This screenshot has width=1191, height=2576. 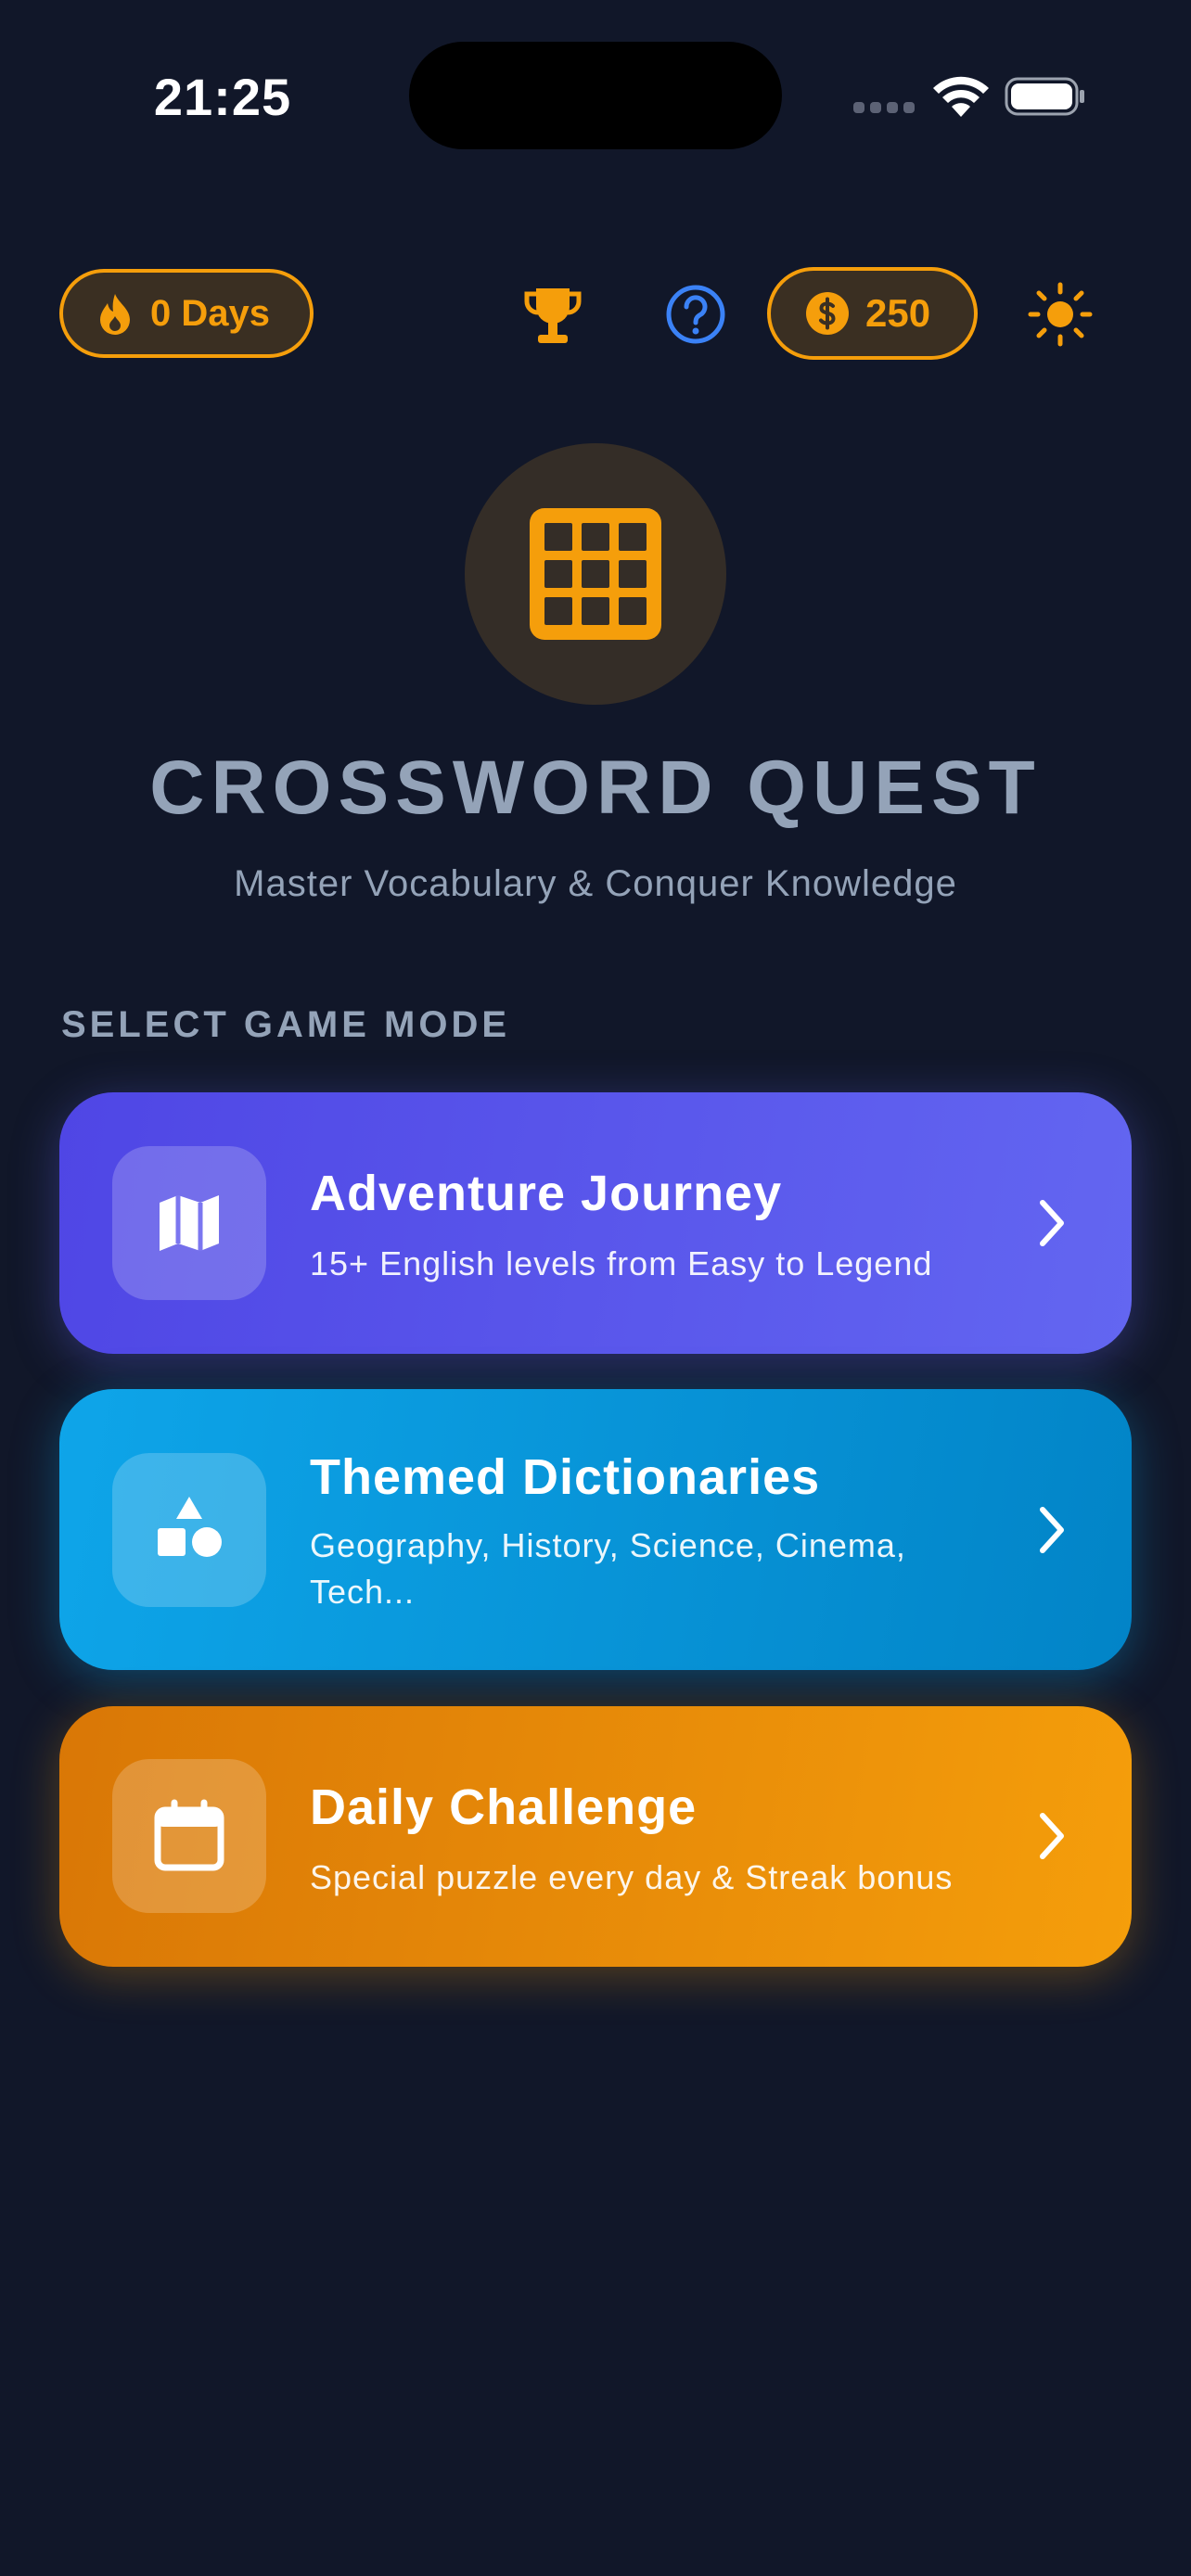 What do you see at coordinates (1044, 97) in the screenshot?
I see `battery-icon` at bounding box center [1044, 97].